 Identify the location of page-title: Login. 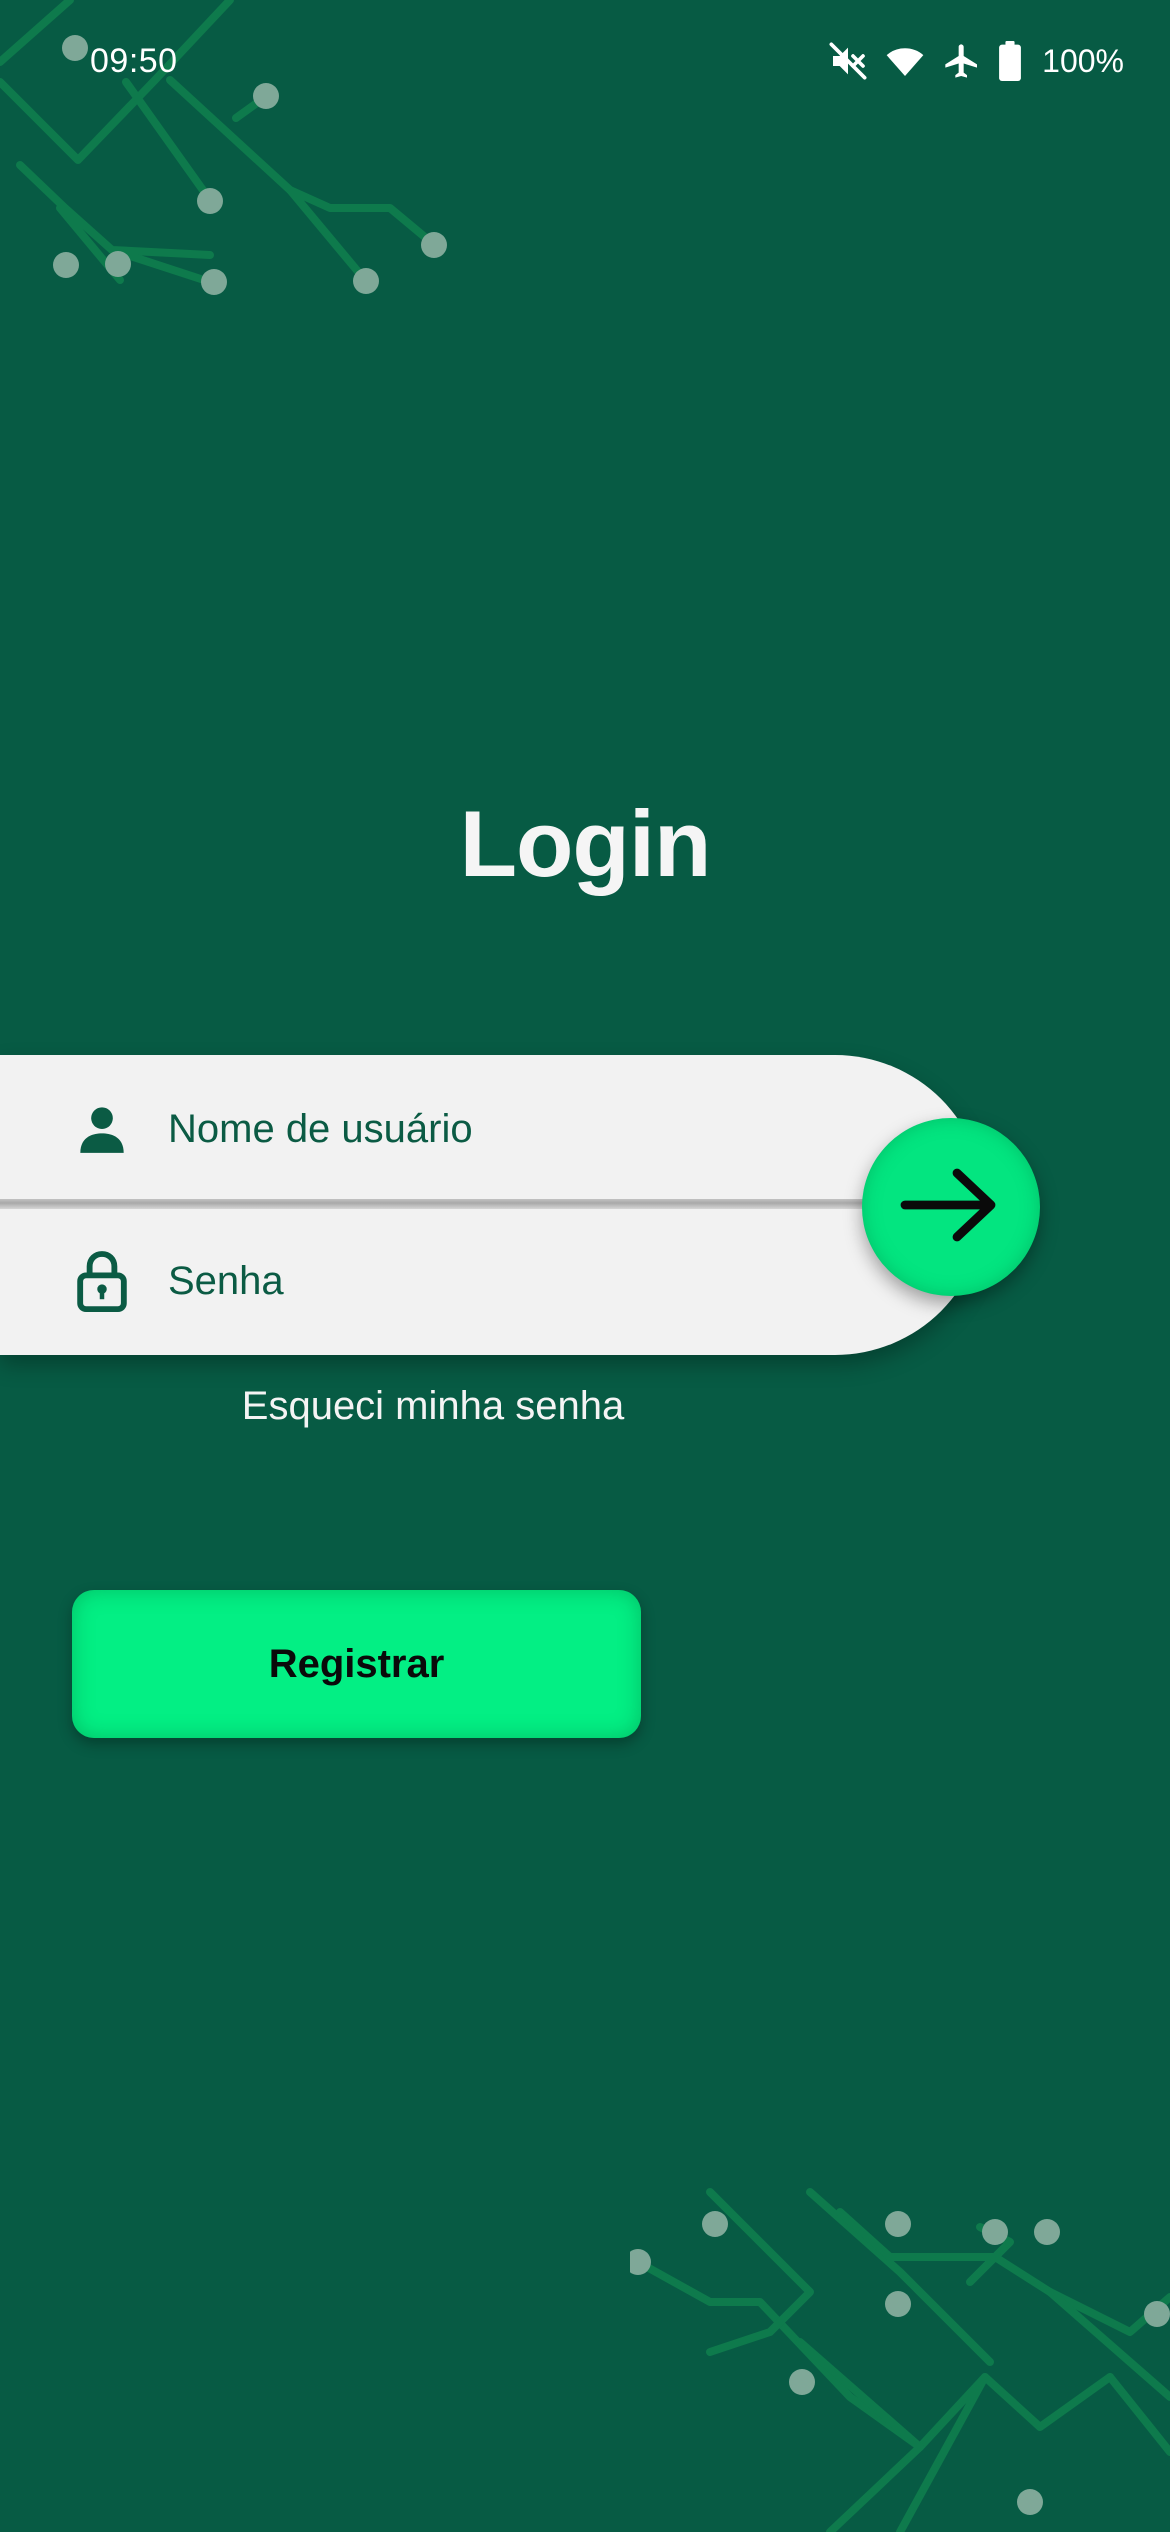
(585, 843).